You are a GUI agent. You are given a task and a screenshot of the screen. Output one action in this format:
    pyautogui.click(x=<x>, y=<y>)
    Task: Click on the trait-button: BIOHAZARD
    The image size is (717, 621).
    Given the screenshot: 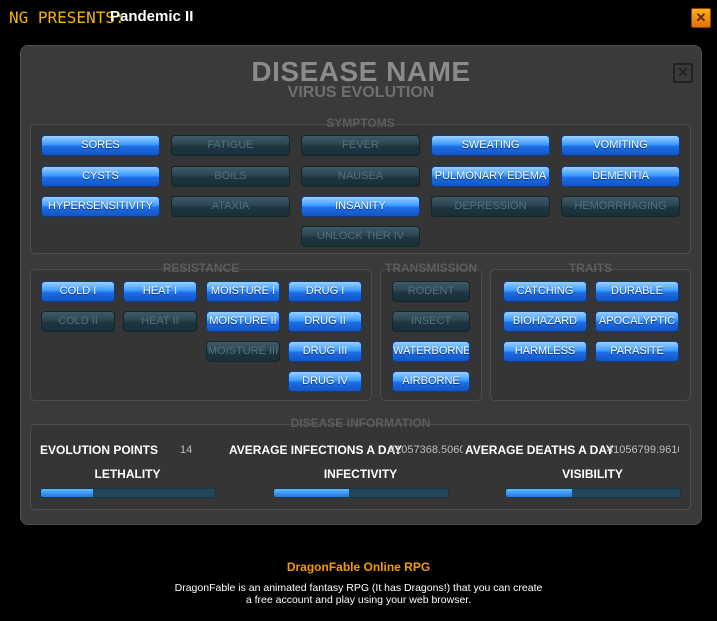 What is the action you would take?
    pyautogui.click(x=545, y=321)
    